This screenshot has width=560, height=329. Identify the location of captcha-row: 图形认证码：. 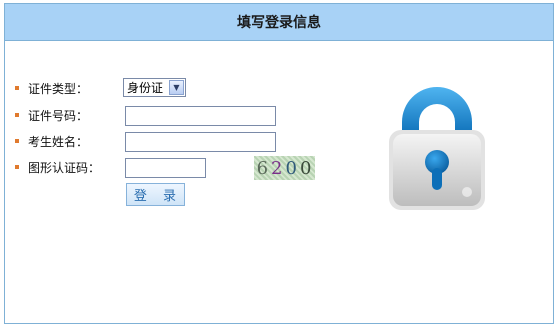
(69, 167).